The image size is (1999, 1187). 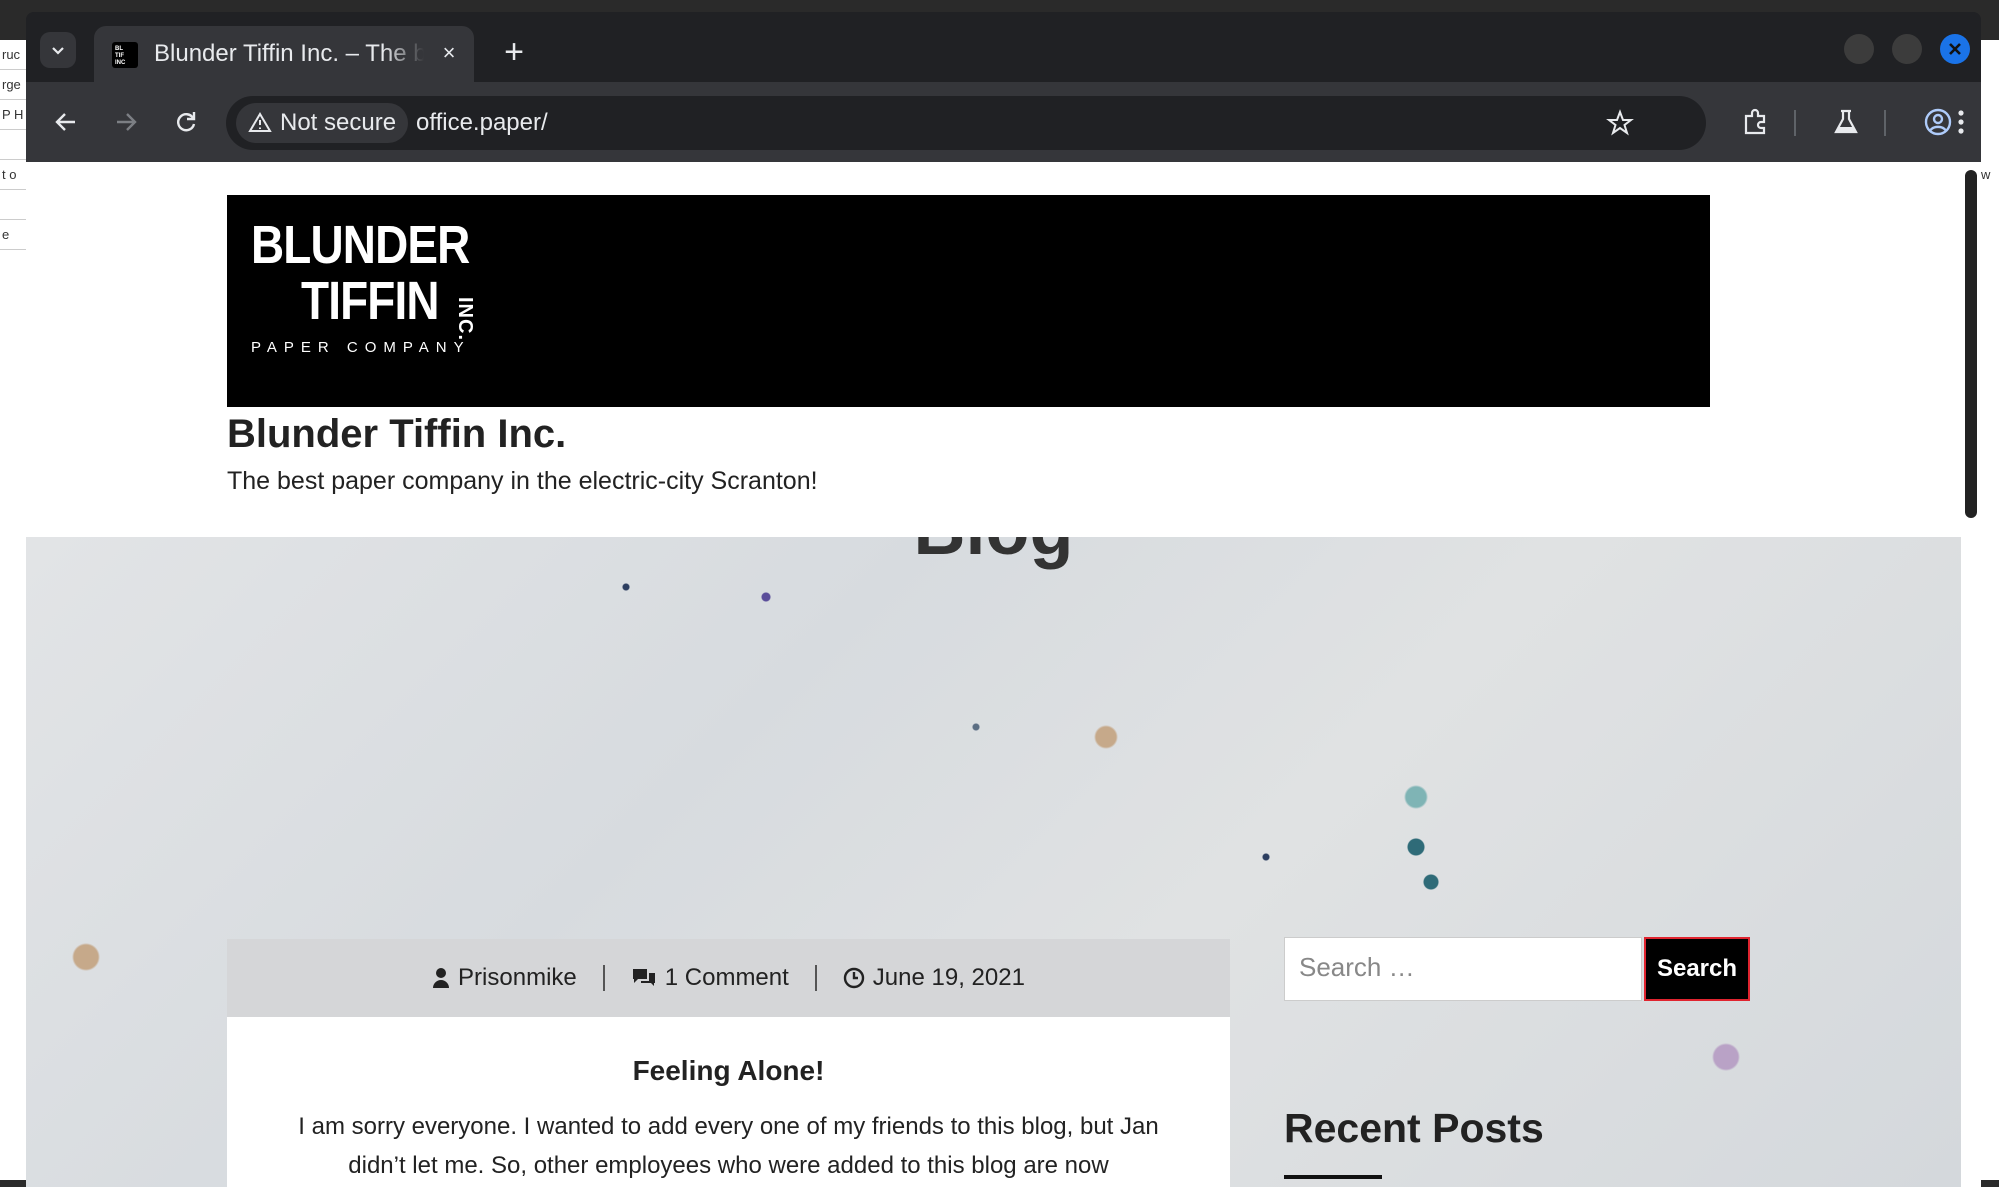 What do you see at coordinates (125, 55) in the screenshot?
I see `site-favicon-icon: BL TIF INC` at bounding box center [125, 55].